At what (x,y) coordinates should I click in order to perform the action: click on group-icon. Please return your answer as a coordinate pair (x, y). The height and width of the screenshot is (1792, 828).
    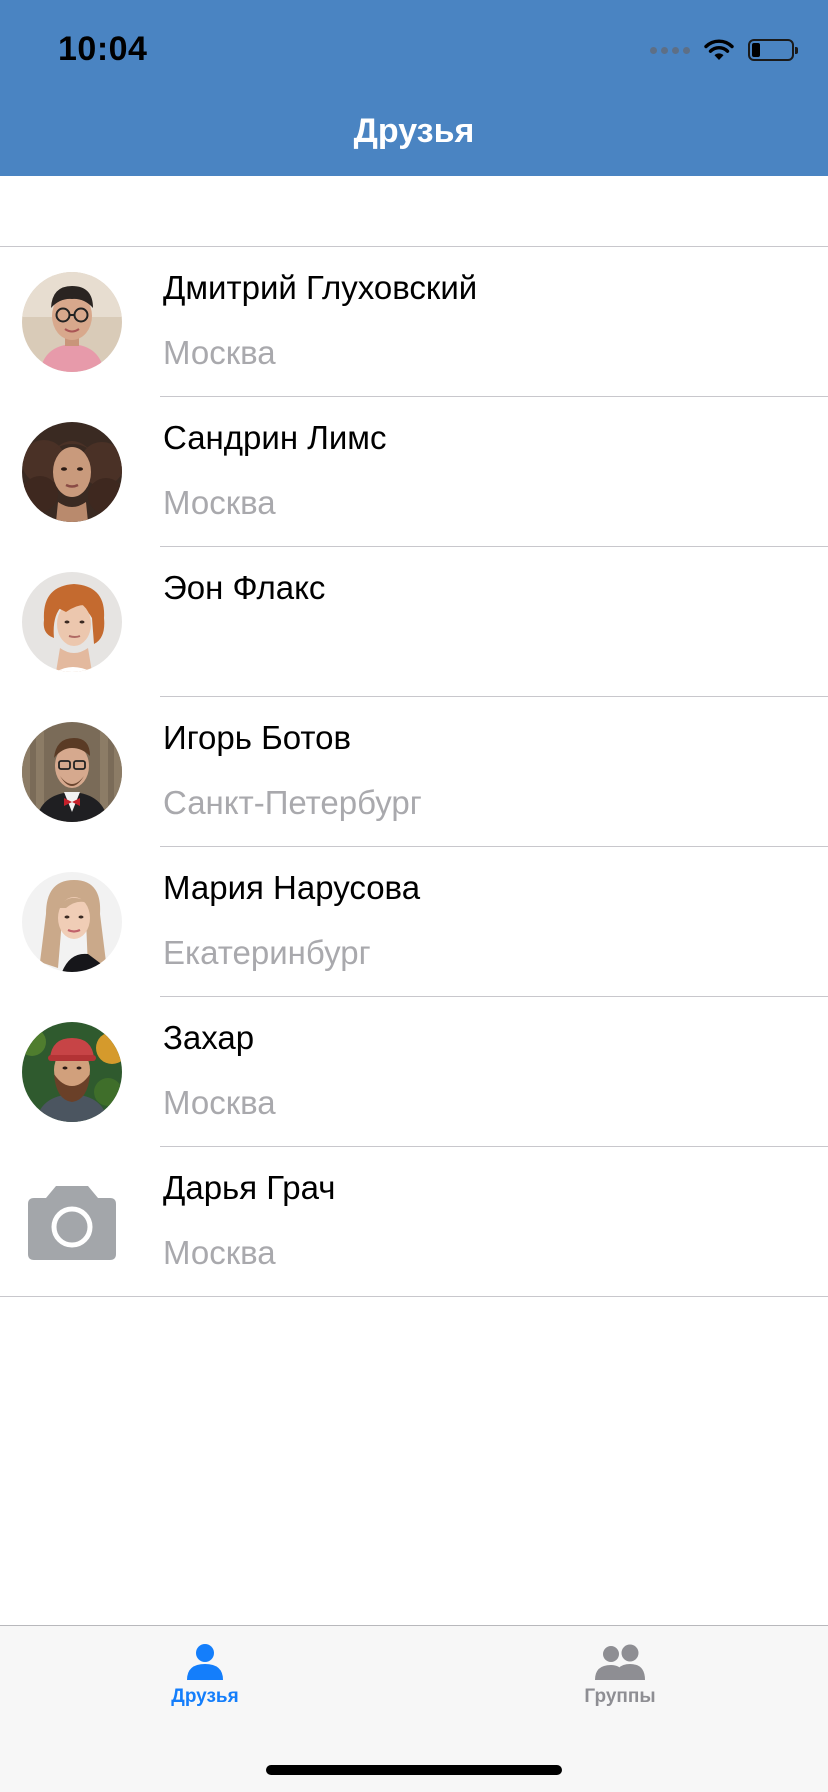
    Looking at the image, I should click on (620, 1662).